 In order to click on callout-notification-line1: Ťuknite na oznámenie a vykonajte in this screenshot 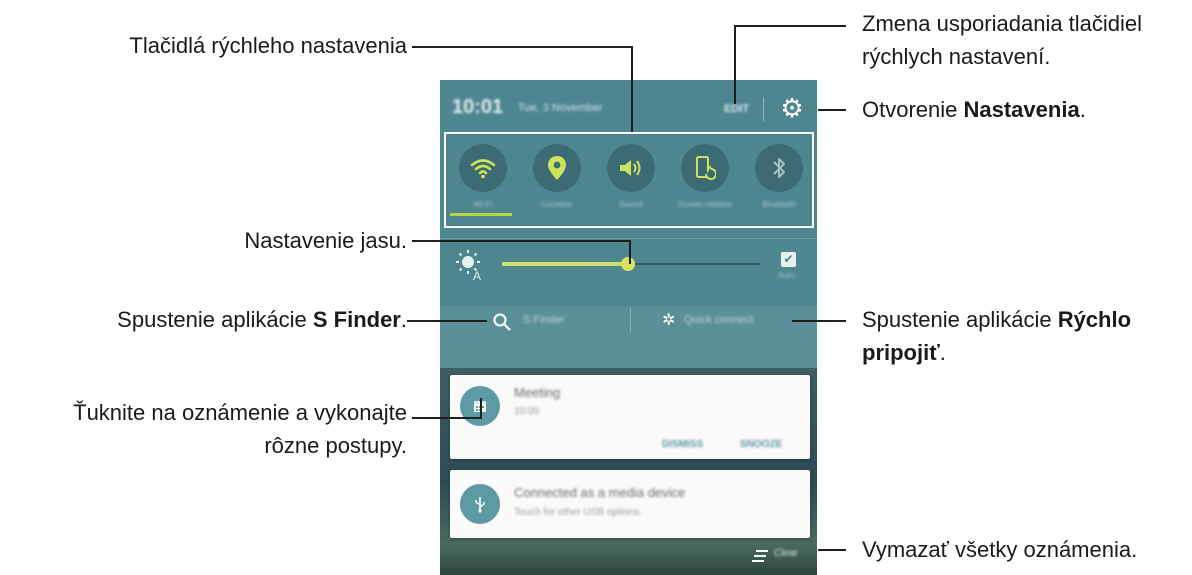, I will do `click(240, 412)`.